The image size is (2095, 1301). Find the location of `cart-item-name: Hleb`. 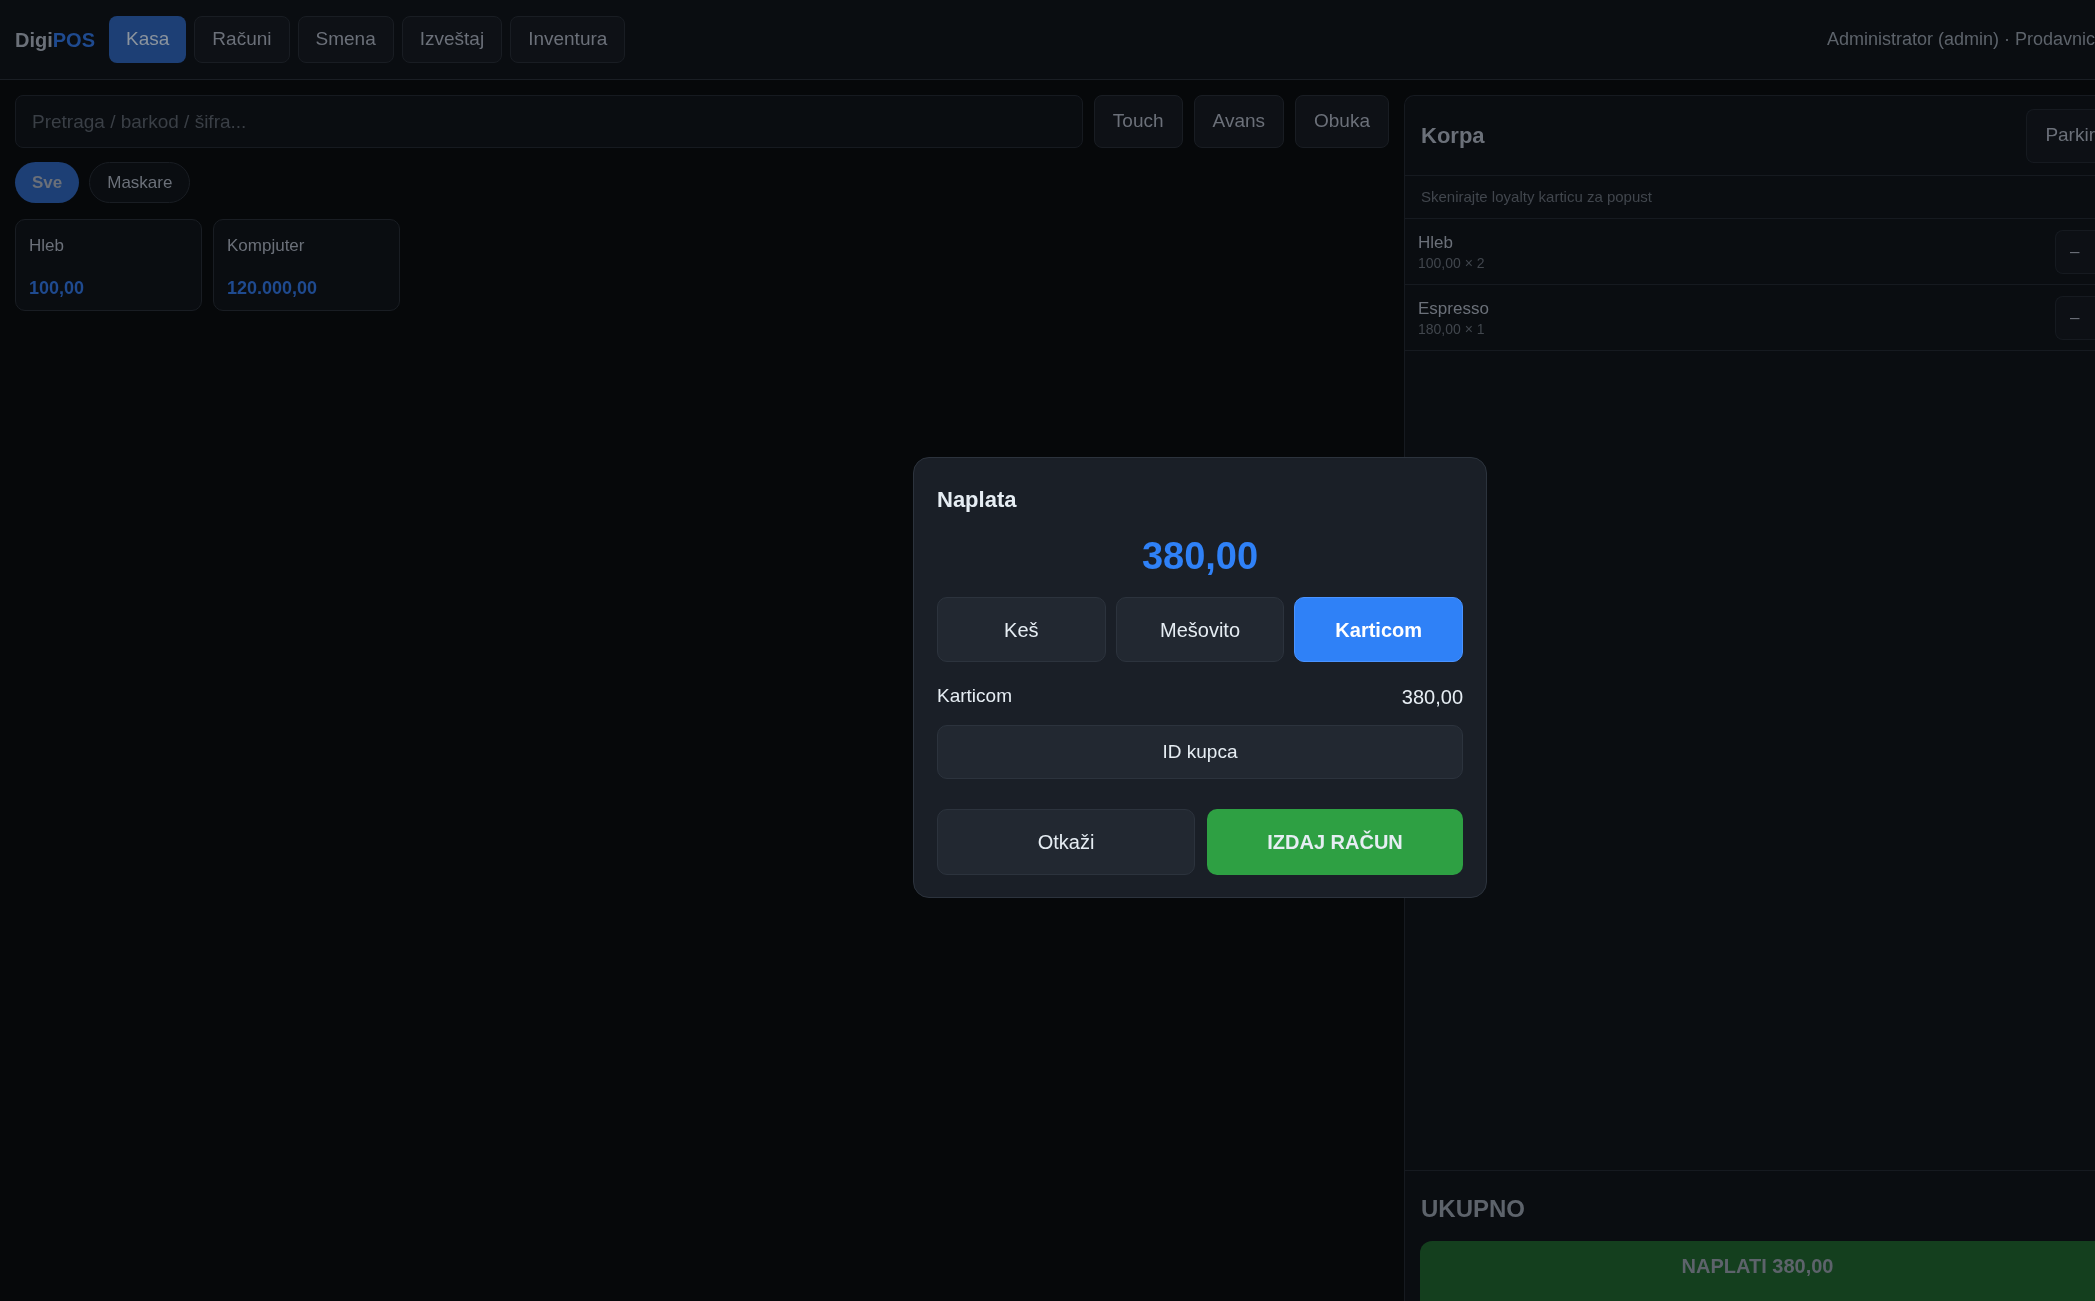

cart-item-name: Hleb is located at coordinates (1436, 242).